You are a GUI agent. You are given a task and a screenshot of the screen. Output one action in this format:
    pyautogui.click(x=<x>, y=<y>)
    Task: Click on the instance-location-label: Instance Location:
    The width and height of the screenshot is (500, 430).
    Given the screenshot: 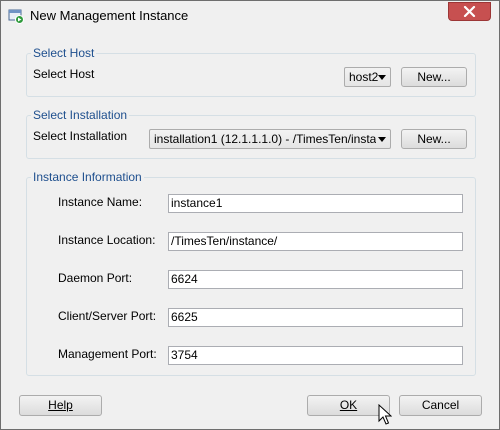 What is the action you would take?
    pyautogui.click(x=107, y=240)
    